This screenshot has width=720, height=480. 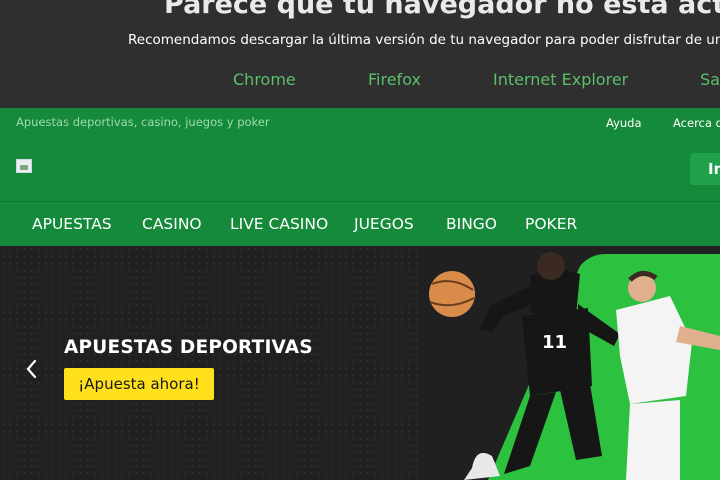 I want to click on nav-item-live-casino: LIVE CASINO, so click(x=279, y=224).